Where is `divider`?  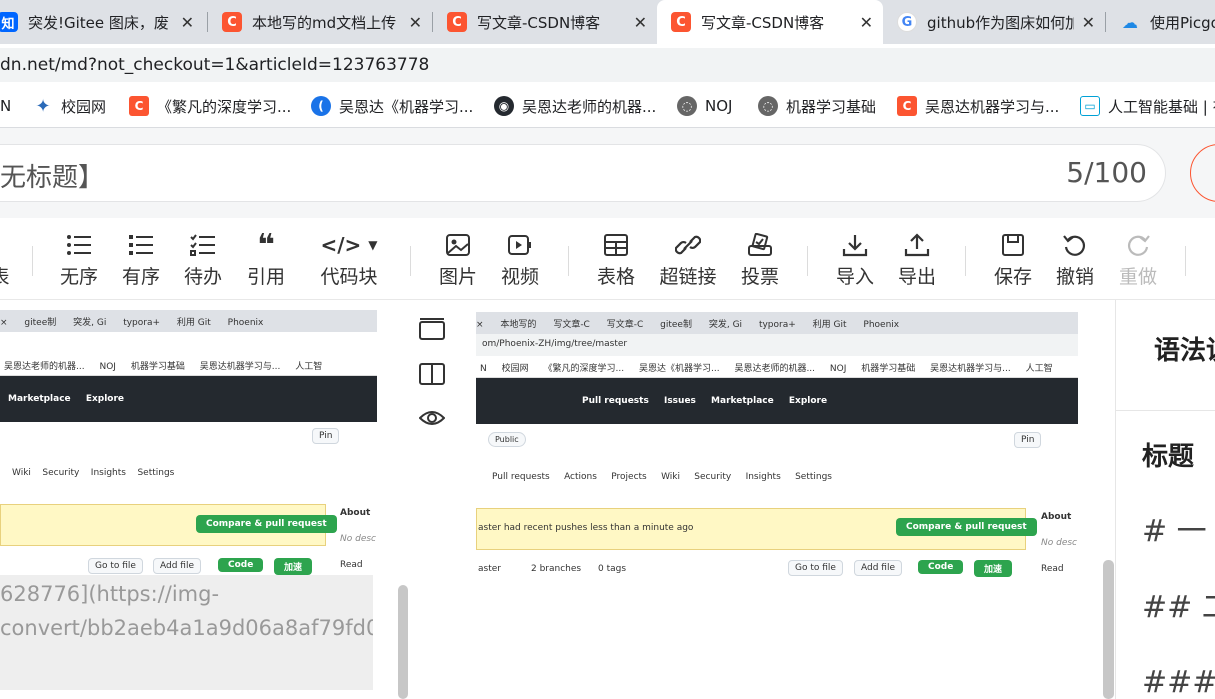
divider is located at coordinates (1165, 410).